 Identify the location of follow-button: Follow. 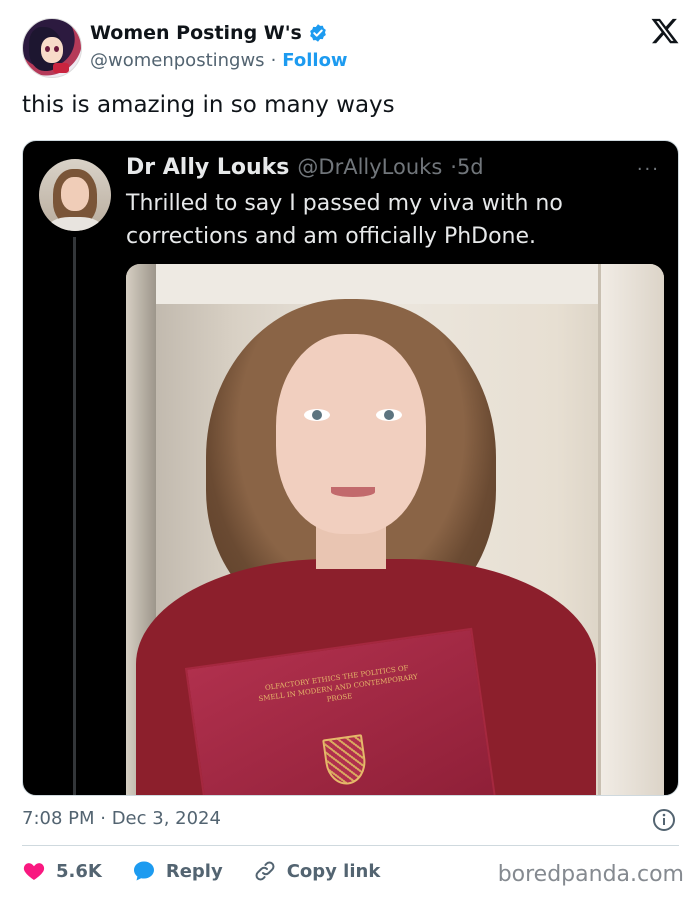
(314, 60).